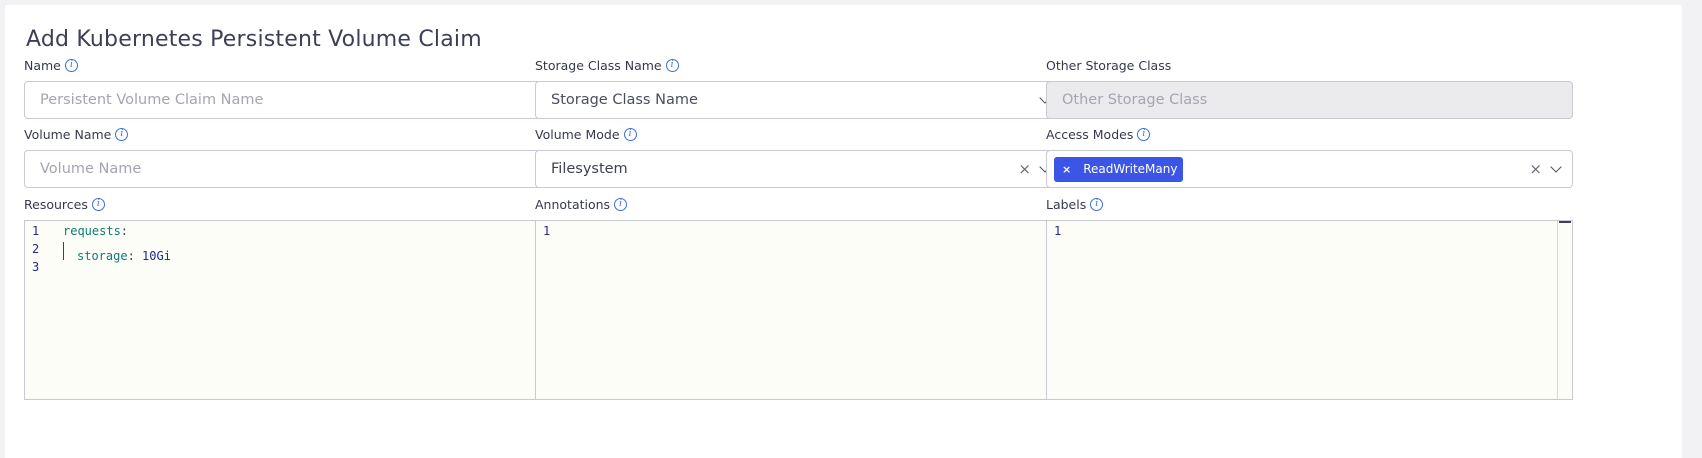  I want to click on code-line: 3, so click(44, 269).